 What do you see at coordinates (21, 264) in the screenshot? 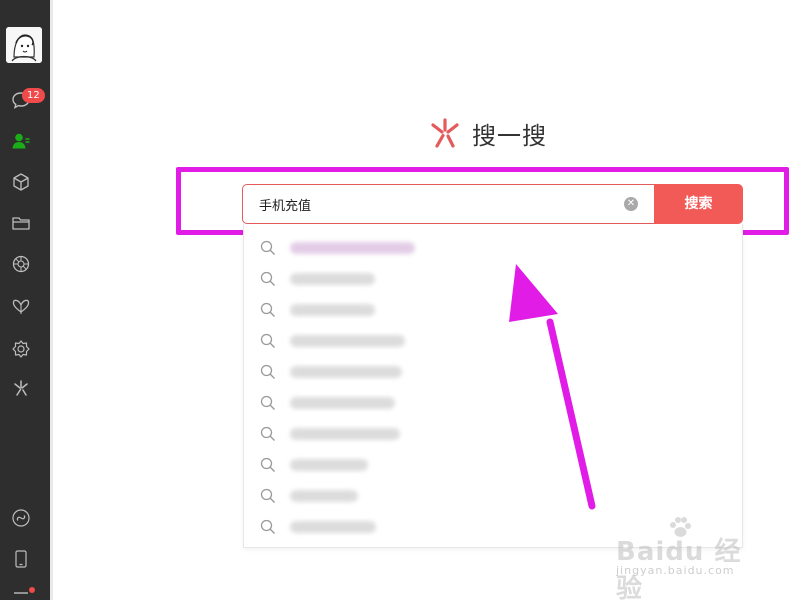
I see `moments-icon` at bounding box center [21, 264].